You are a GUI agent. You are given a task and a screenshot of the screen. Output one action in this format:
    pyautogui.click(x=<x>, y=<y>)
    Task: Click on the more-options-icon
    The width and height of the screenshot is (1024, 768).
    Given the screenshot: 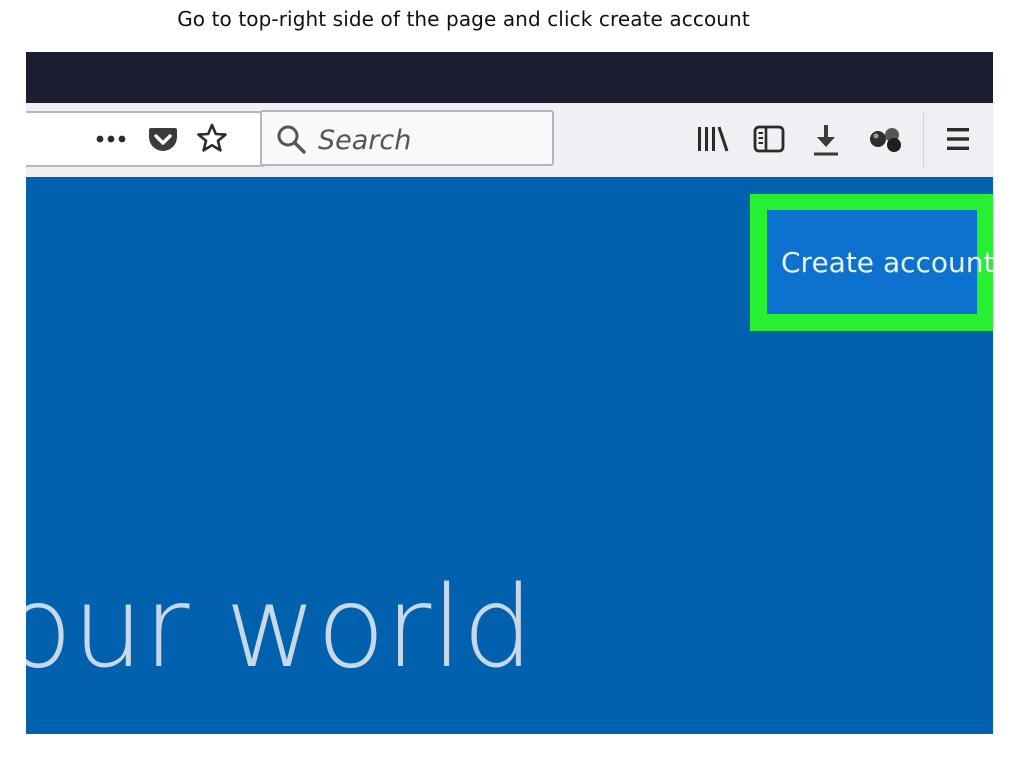 What is the action you would take?
    pyautogui.click(x=111, y=139)
    